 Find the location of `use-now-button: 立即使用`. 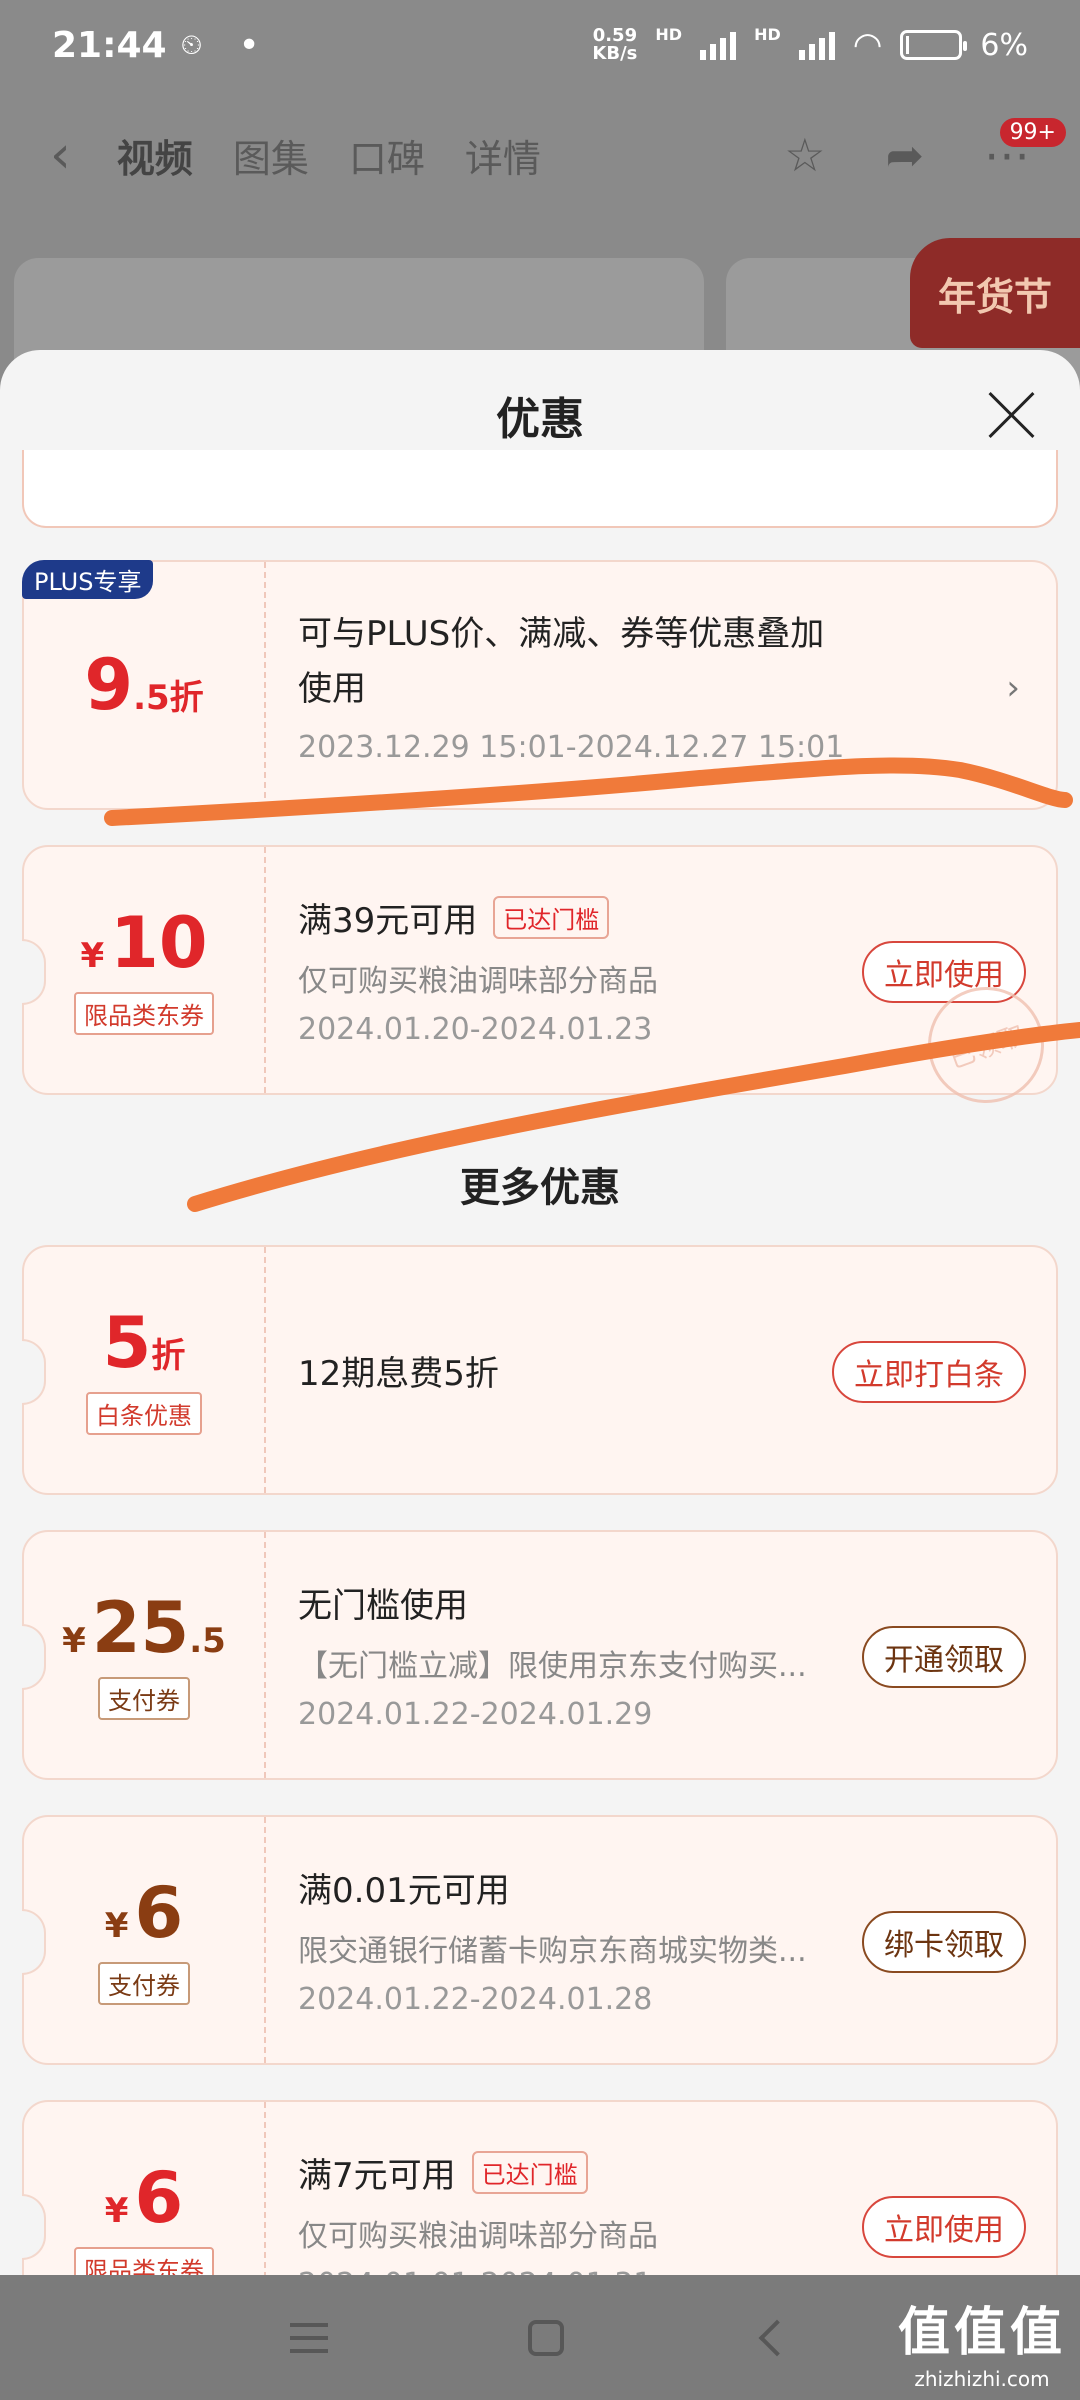

use-now-button: 立即使用 is located at coordinates (944, 2227).